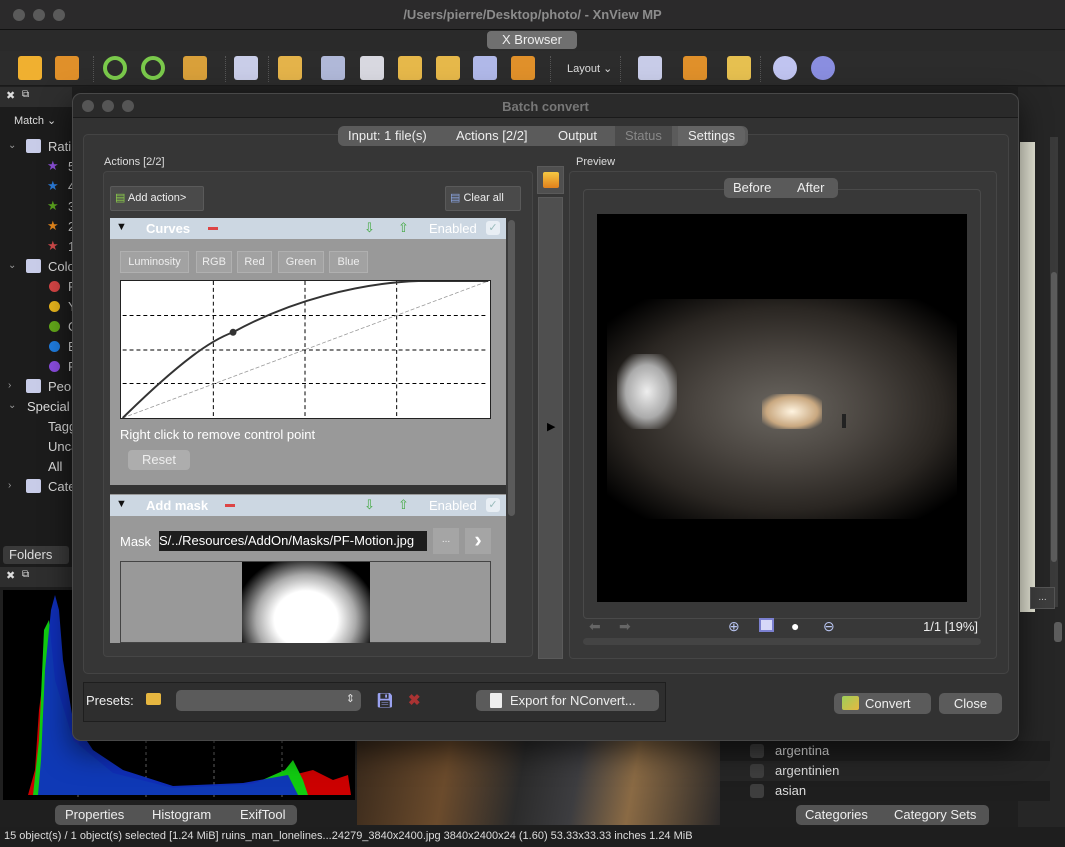 This screenshot has width=1065, height=847. I want to click on tab-histogram: Histogram, so click(181, 815).